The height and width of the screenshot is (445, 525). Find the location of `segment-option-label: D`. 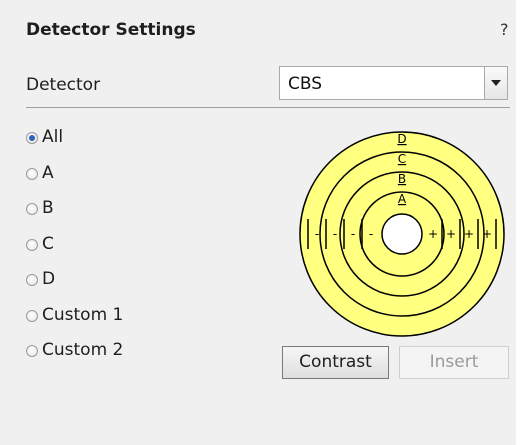

segment-option-label: D is located at coordinates (49, 279).